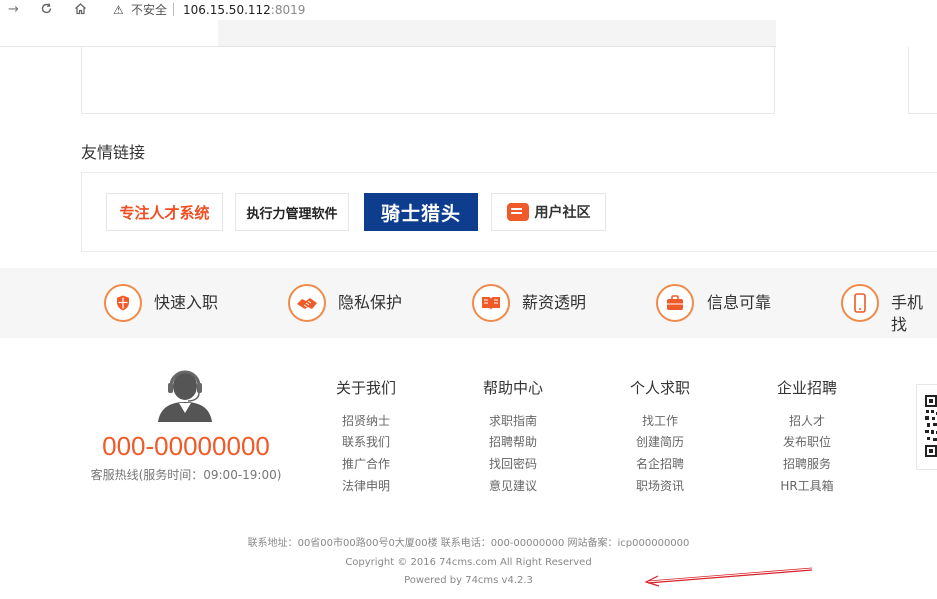 The width and height of the screenshot is (937, 599). What do you see at coordinates (244, 10) in the screenshot?
I see `address-bar-url: 106.15.50.112:8019` at bounding box center [244, 10].